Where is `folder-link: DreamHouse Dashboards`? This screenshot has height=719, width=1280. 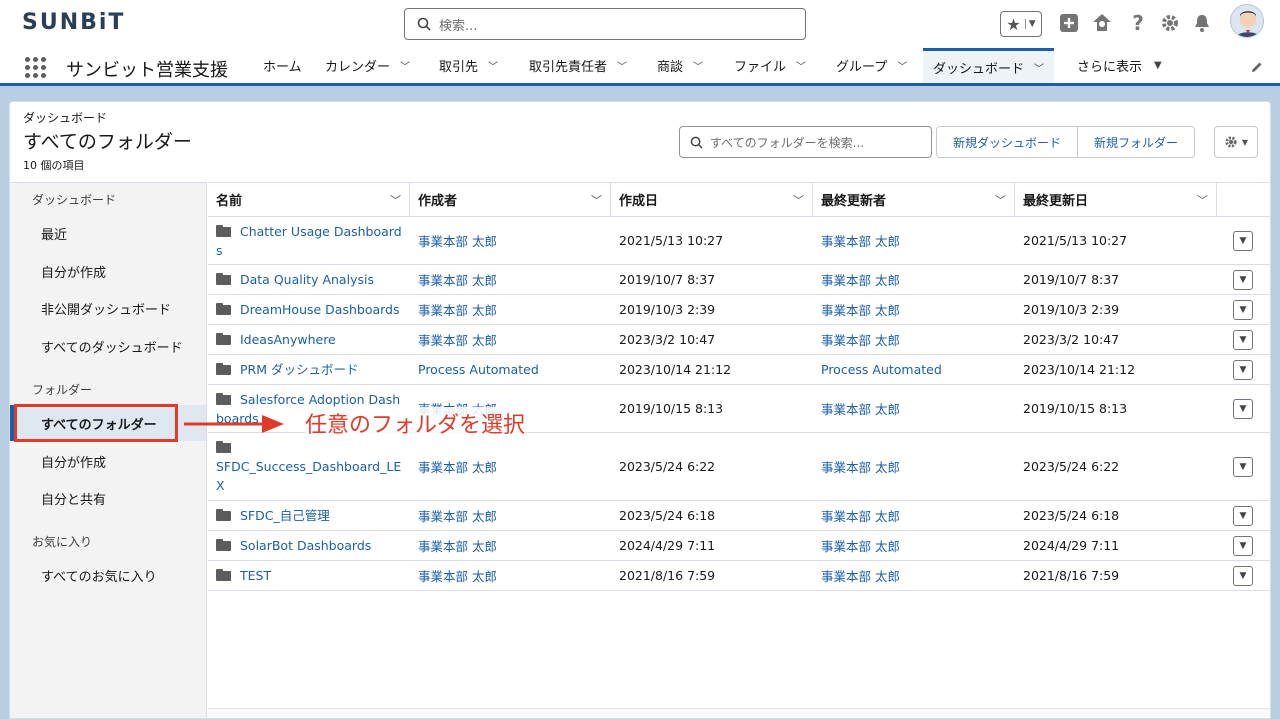 folder-link: DreamHouse Dashboards is located at coordinates (308, 309).